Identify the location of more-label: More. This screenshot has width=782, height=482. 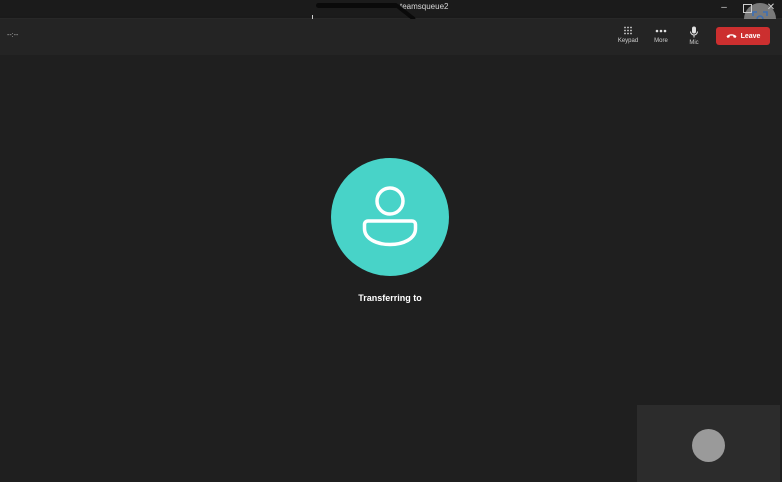
(661, 41).